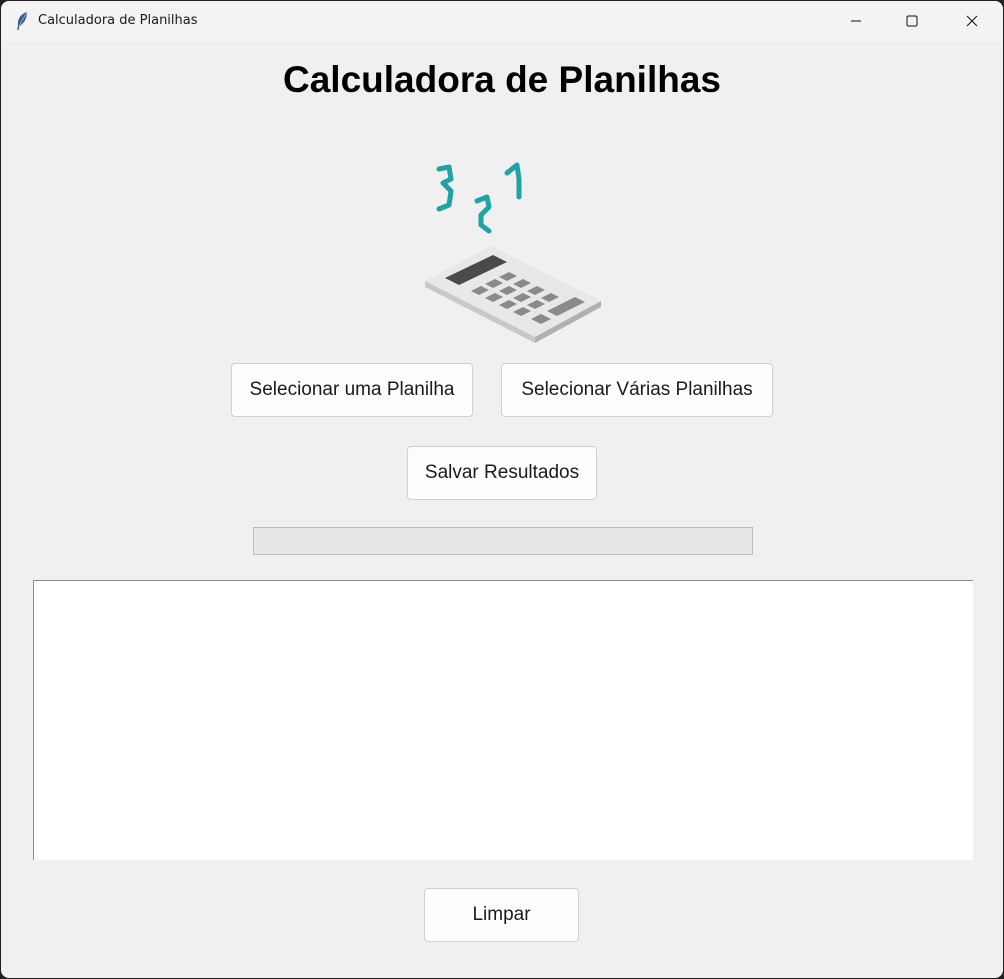 The height and width of the screenshot is (979, 1004). Describe the element at coordinates (118, 20) in the screenshot. I see `window-title: Calculadora de Planilhas` at that location.